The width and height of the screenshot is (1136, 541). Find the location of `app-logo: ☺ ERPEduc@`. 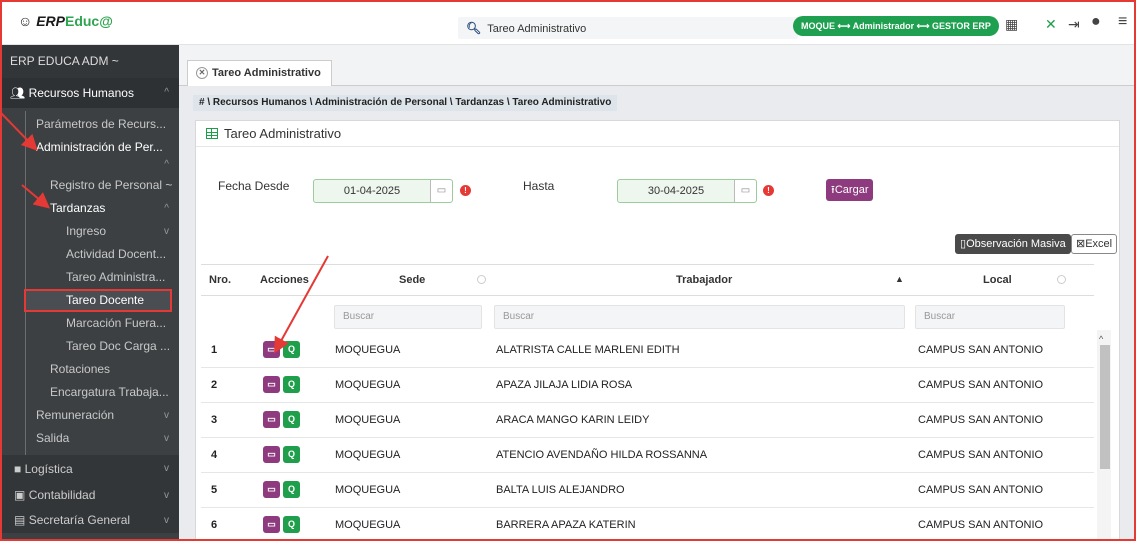

app-logo: ☺ ERPEduc@ is located at coordinates (65, 21).